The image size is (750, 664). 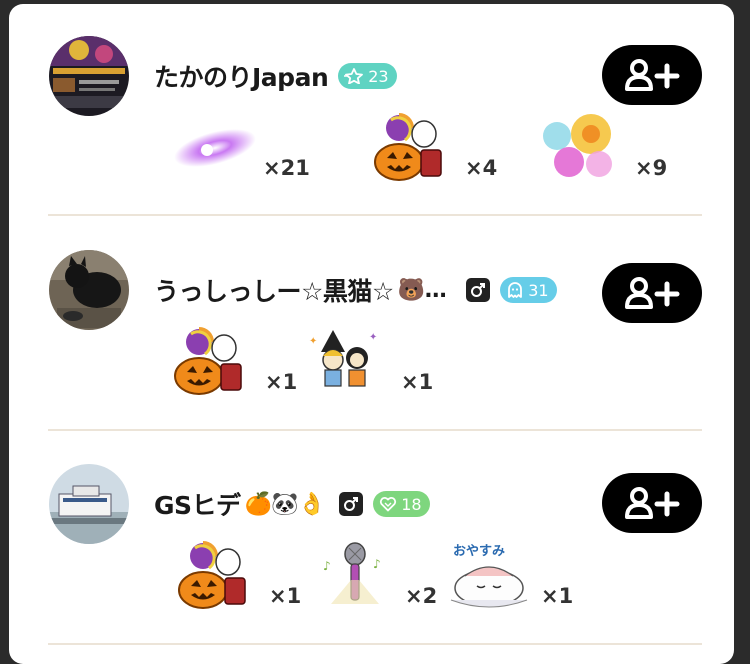 I want to click on gift-item: ✦ ✦ ×1, so click(x=369, y=361).